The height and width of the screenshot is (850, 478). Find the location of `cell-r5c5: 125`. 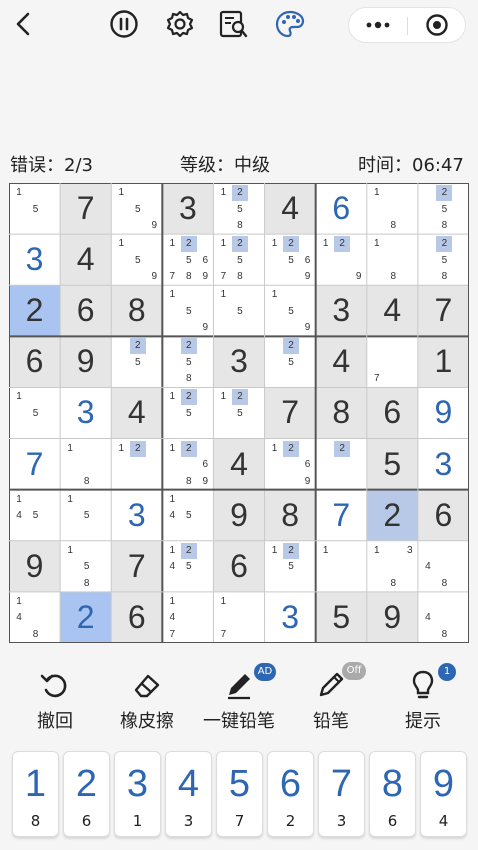

cell-r5c5: 125 is located at coordinates (239, 413).